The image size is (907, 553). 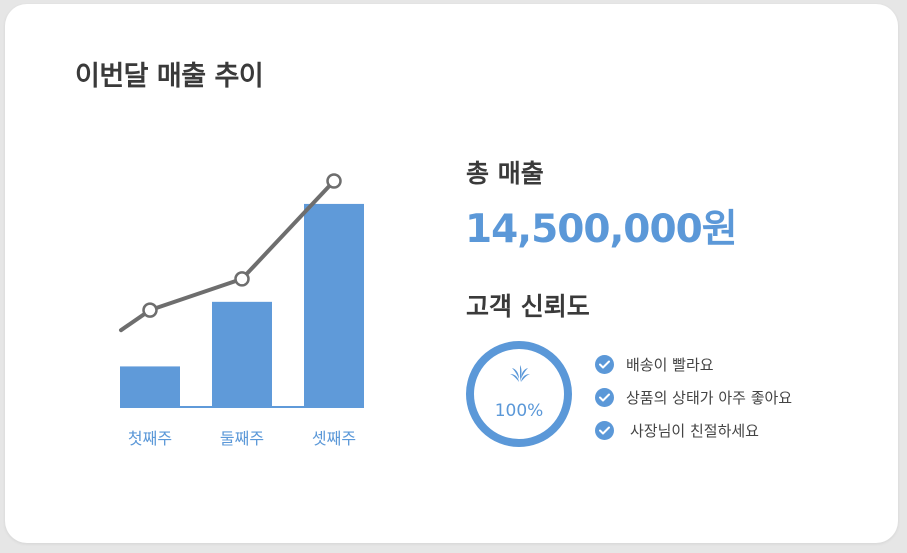 What do you see at coordinates (520, 373) in the screenshot?
I see `sprout-icon` at bounding box center [520, 373].